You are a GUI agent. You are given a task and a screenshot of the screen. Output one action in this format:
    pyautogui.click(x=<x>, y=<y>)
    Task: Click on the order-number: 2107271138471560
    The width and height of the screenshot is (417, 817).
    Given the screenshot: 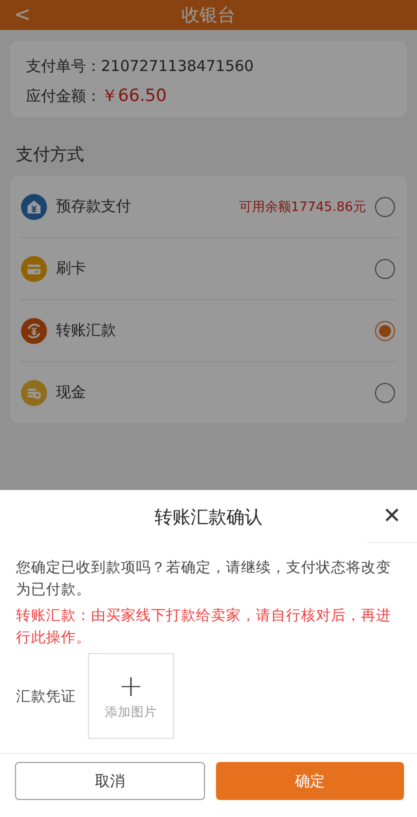 What is the action you would take?
    pyautogui.click(x=177, y=66)
    